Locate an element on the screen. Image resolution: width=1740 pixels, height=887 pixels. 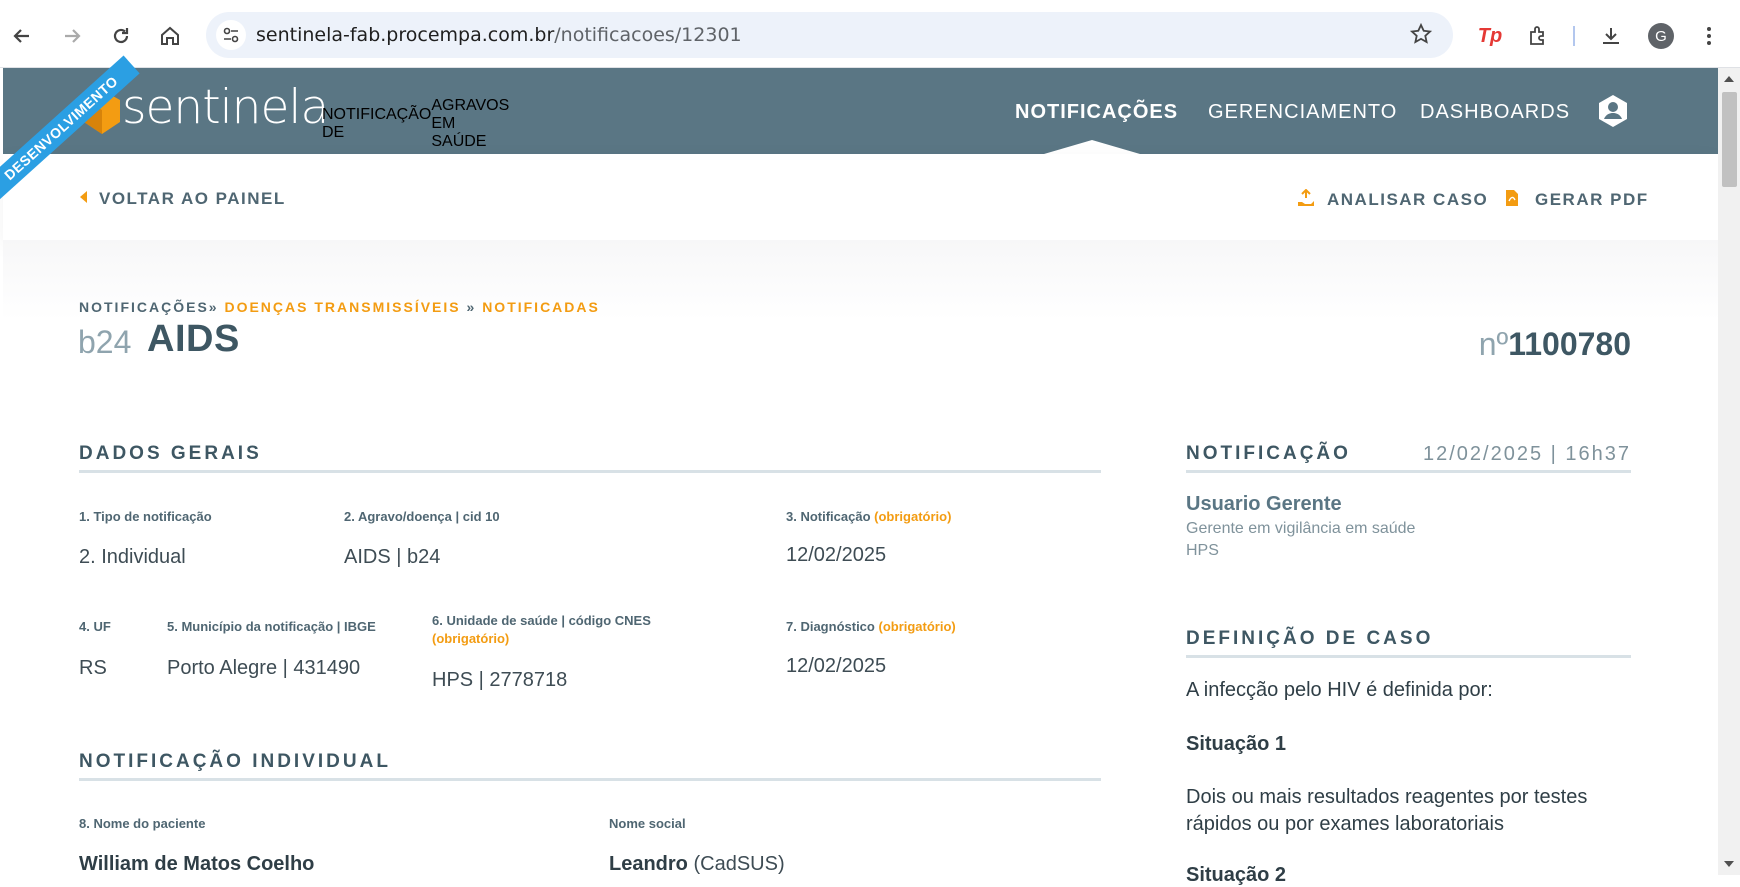
situacao-1-text-line2: rápidos ou por exames laboratoriais is located at coordinates (1345, 824).